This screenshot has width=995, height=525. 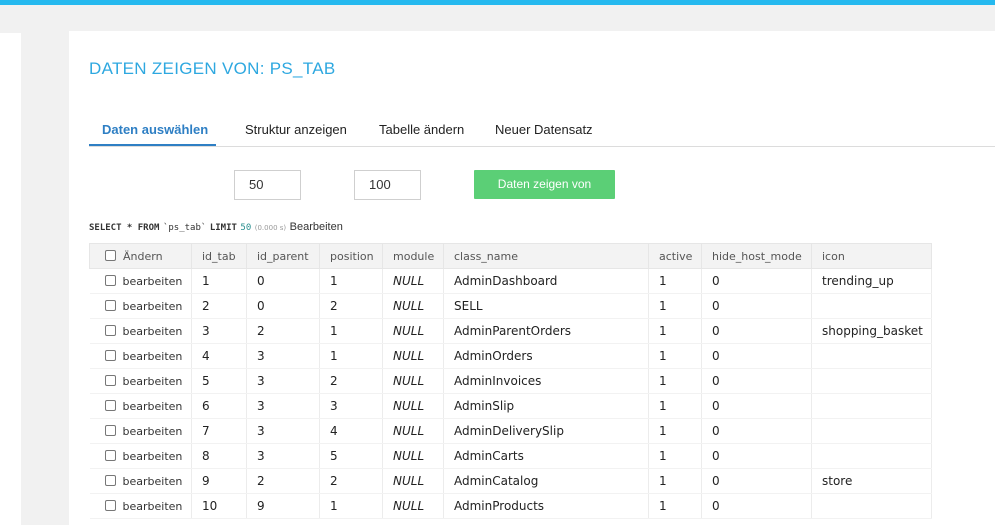 What do you see at coordinates (267, 185) in the screenshot?
I see `limit-input: 50` at bounding box center [267, 185].